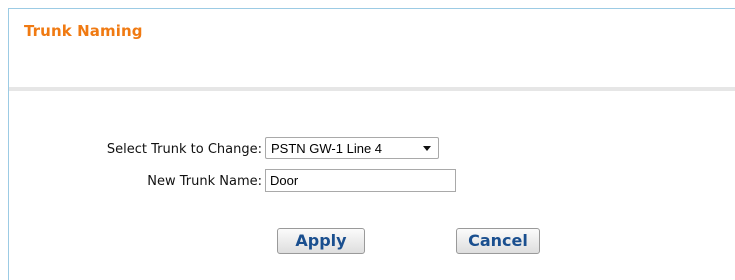 This screenshot has height=280, width=735. I want to click on trunk-select: PSTN GW-1 Line 4, so click(352, 148).